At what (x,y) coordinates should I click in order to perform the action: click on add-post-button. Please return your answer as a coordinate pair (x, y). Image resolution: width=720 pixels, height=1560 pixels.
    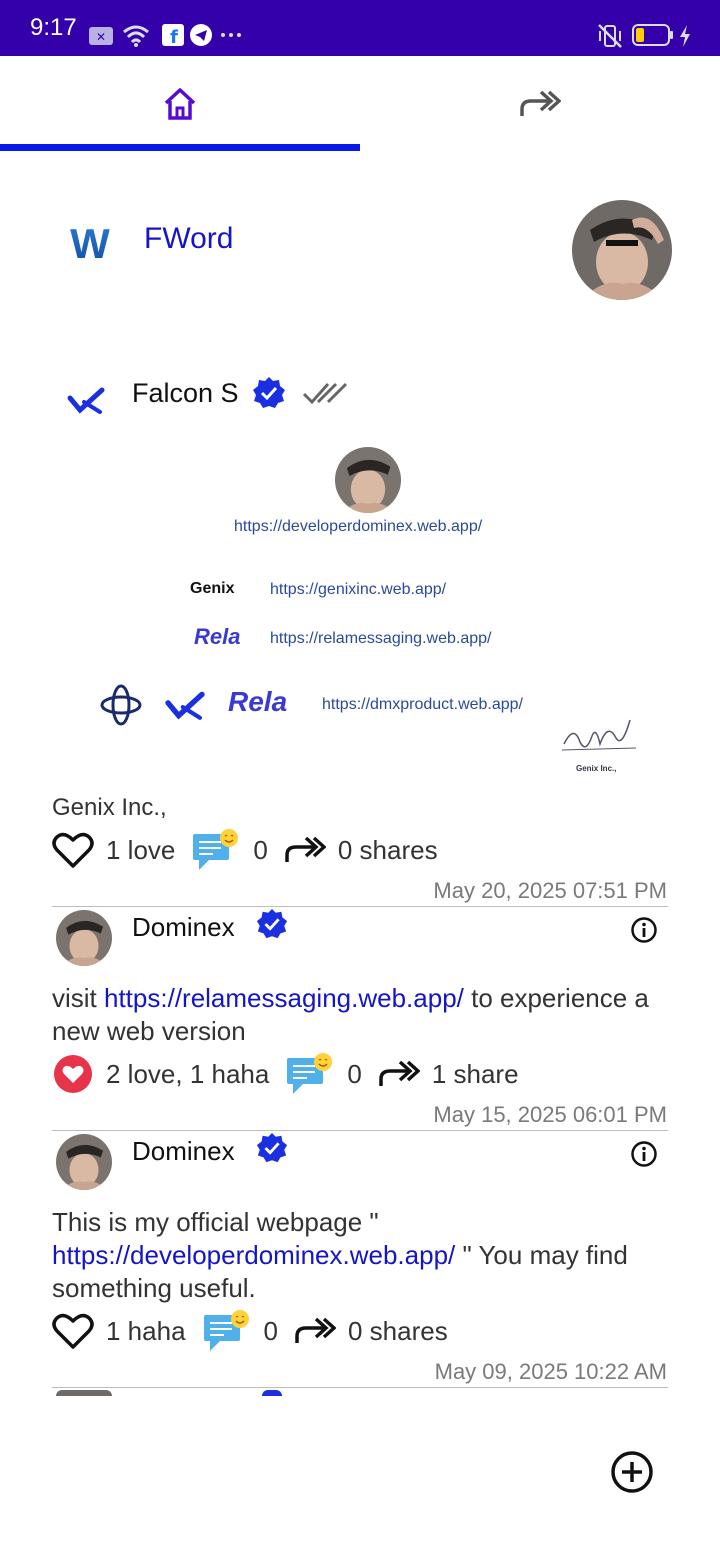
    Looking at the image, I should click on (632, 1472).